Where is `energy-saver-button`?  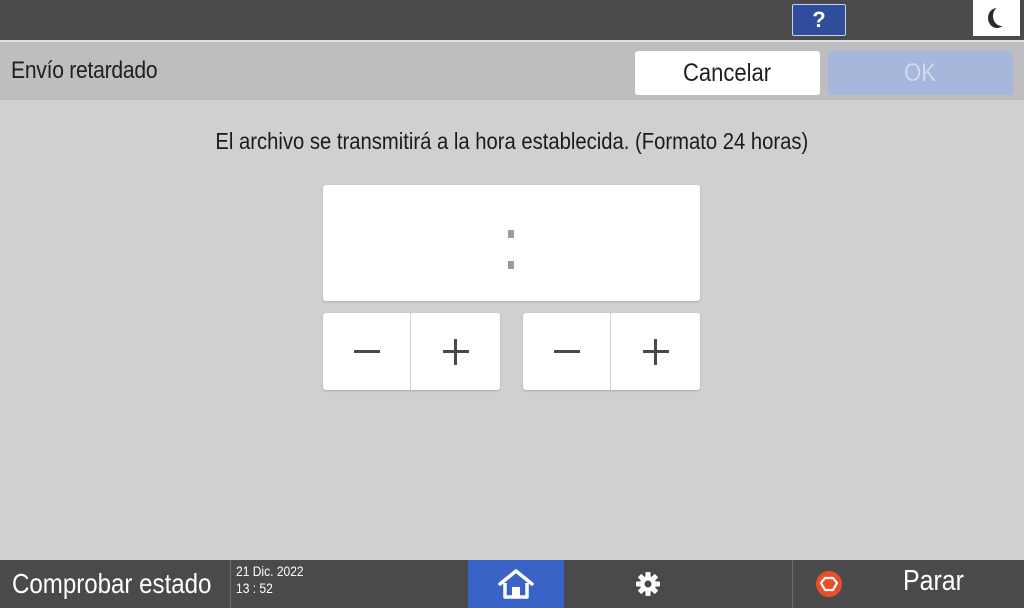 energy-saver-button is located at coordinates (996, 18).